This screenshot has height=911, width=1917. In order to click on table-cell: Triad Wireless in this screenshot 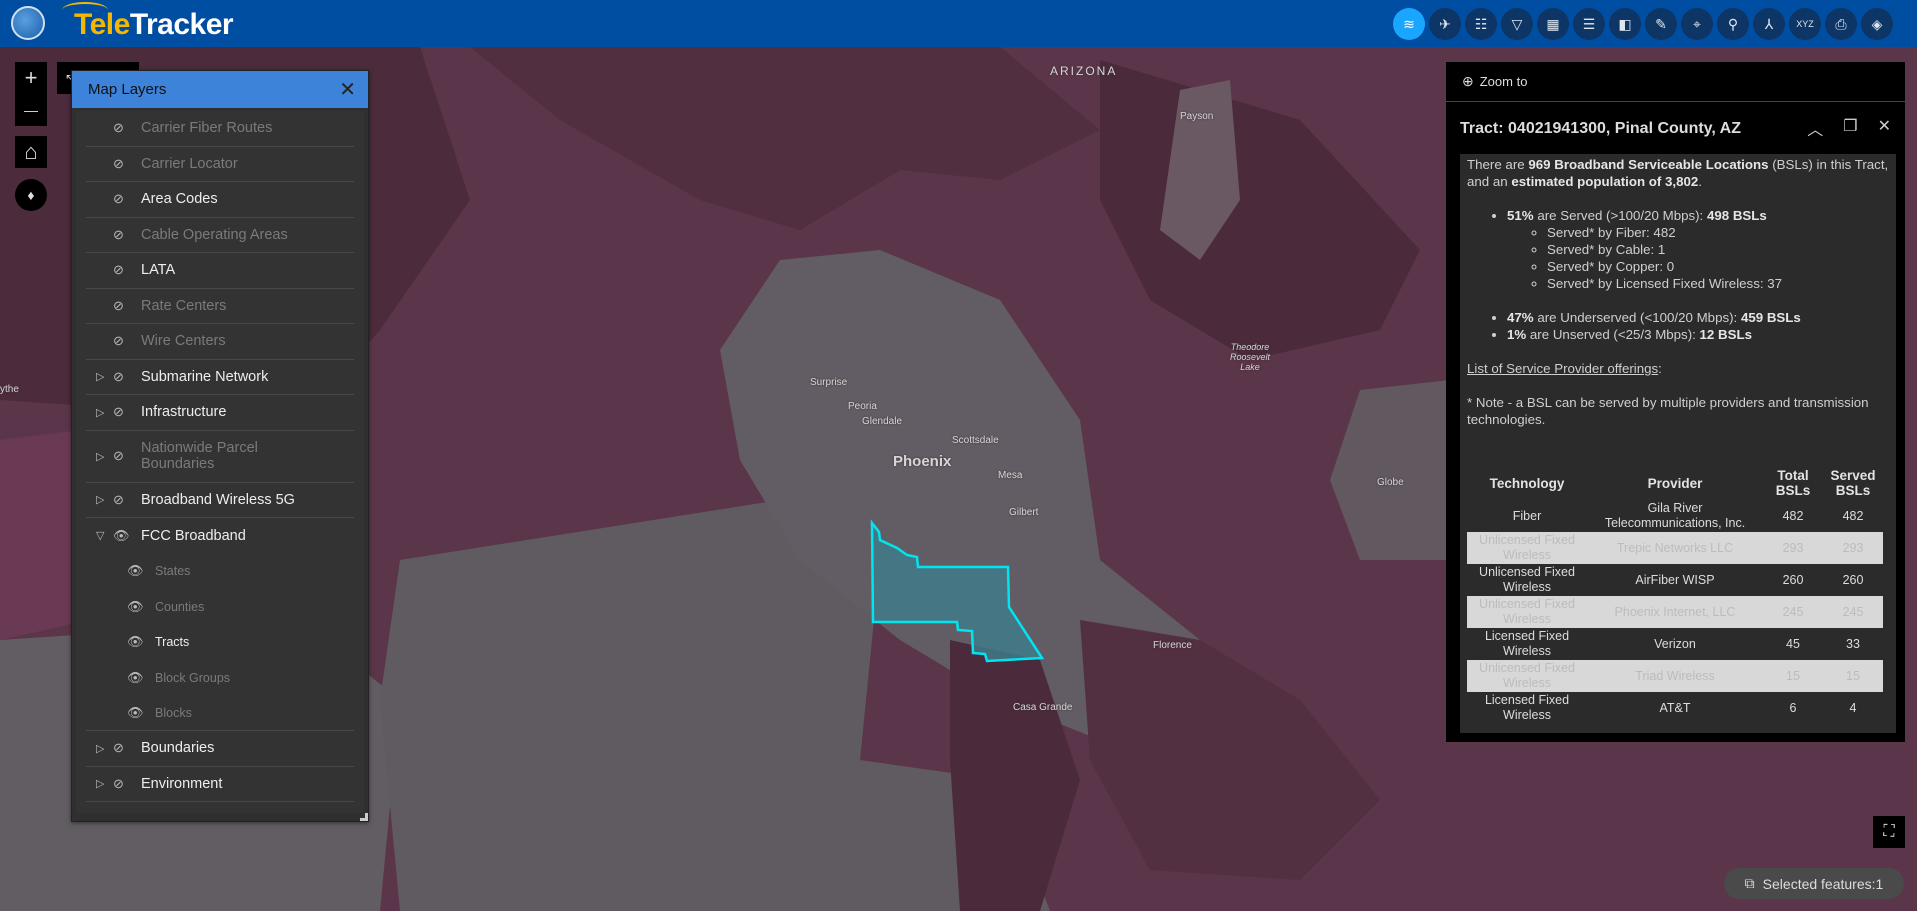, I will do `click(1675, 676)`.